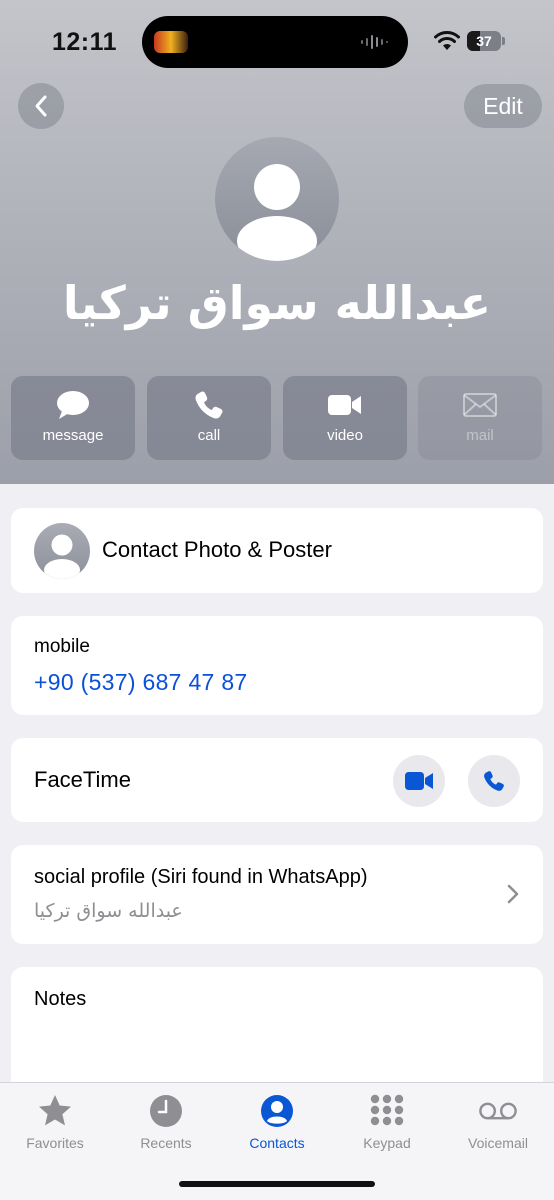 Image resolution: width=554 pixels, height=1200 pixels. What do you see at coordinates (277, 1184) in the screenshot?
I see `home-indicator` at bounding box center [277, 1184].